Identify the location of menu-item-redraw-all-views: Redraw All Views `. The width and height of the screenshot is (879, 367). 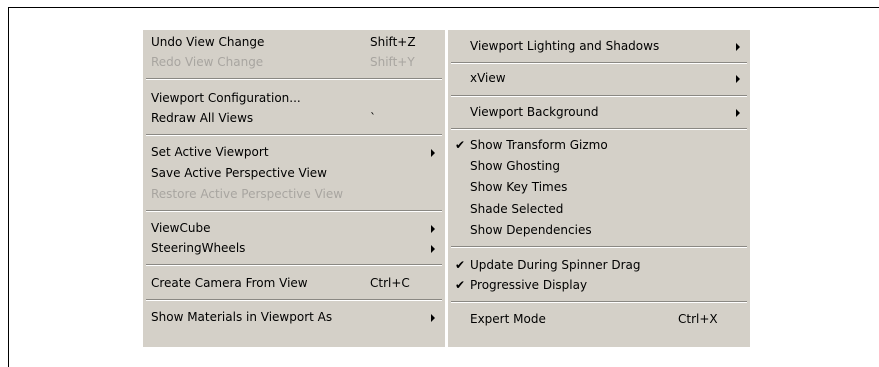
(294, 118).